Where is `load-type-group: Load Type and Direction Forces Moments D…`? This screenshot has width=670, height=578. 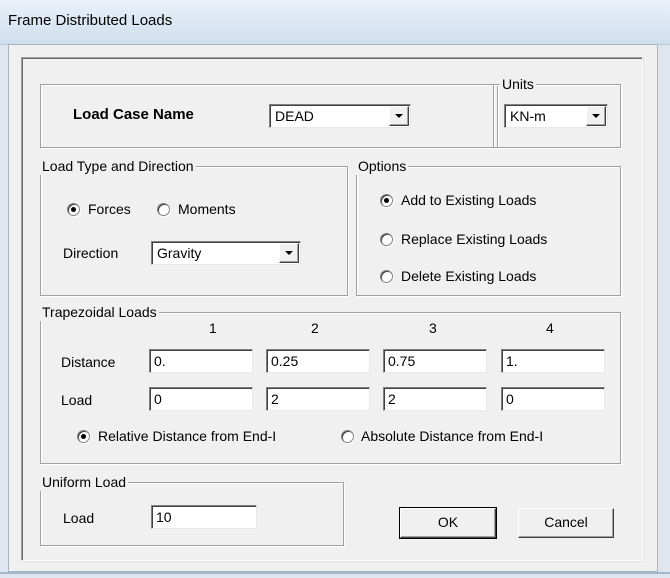 load-type-group: Load Type and Direction Forces Moments D… is located at coordinates (194, 226).